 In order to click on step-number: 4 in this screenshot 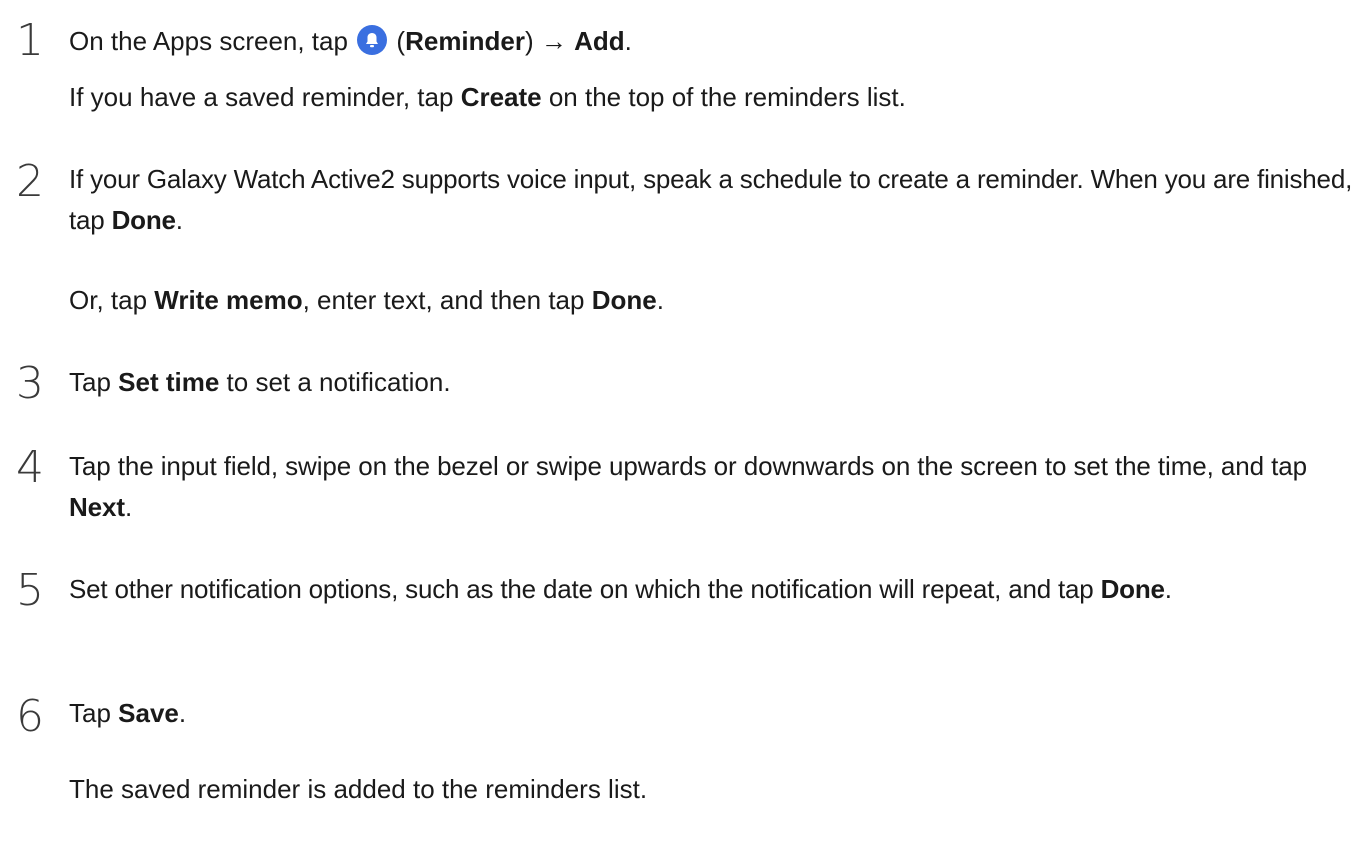, I will do `click(30, 467)`.